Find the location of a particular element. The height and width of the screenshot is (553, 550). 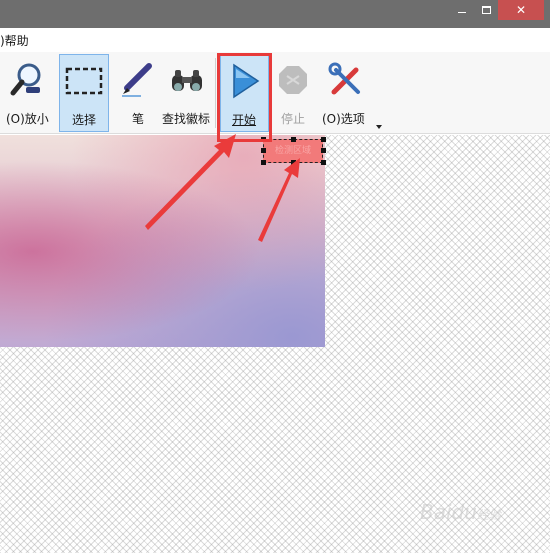

watermark: Baidu经验 is located at coordinates (460, 512).